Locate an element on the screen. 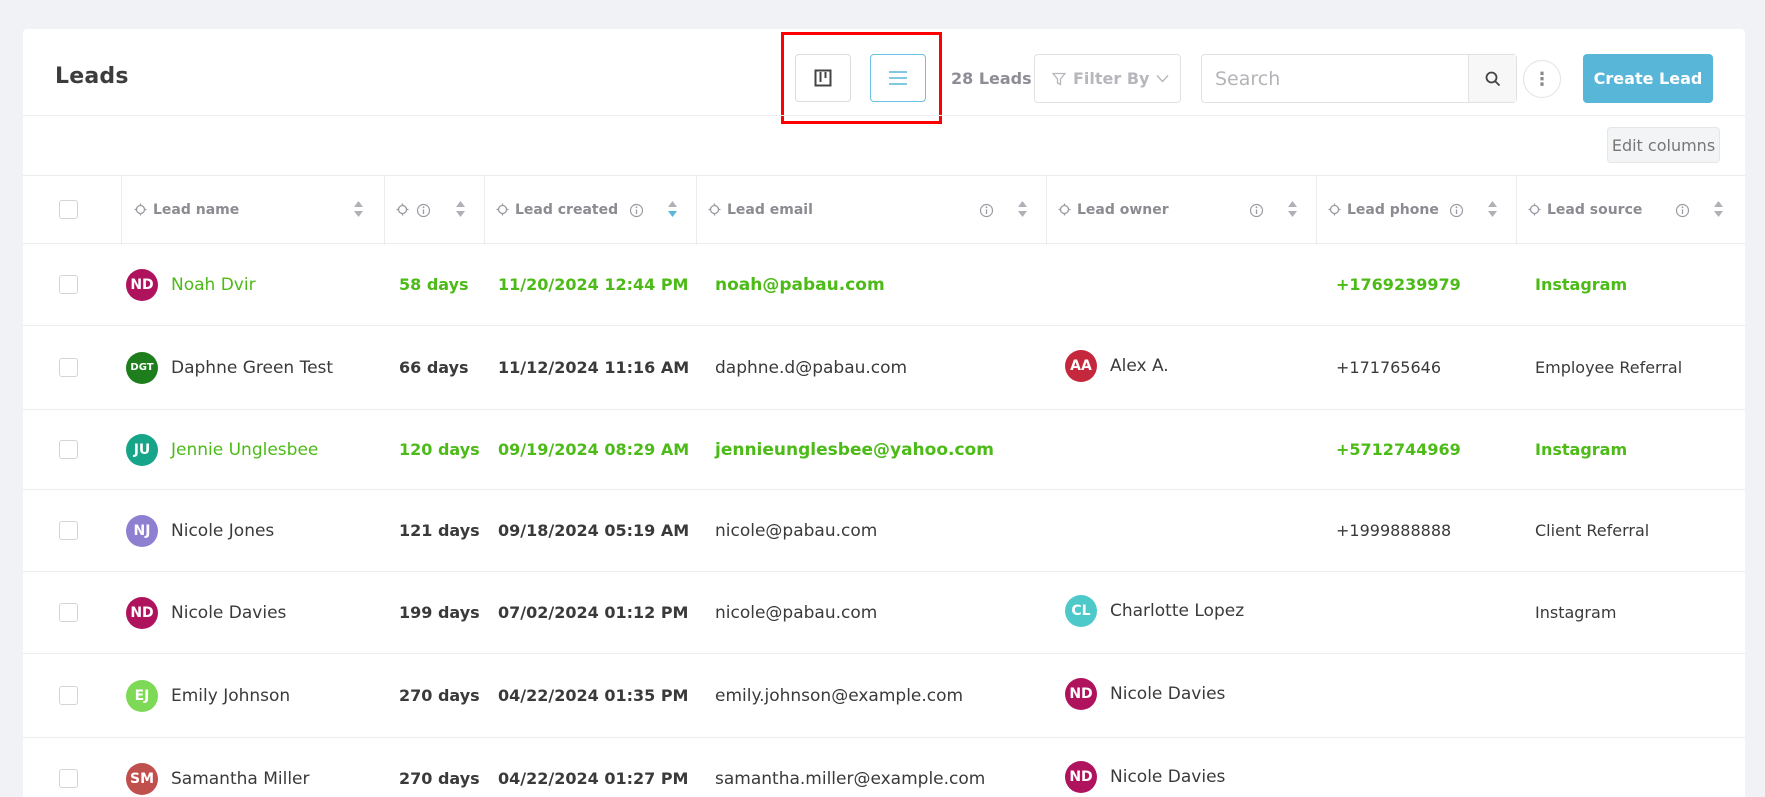  lead-created-date: 11/12/2024 11:16 AM is located at coordinates (594, 367).